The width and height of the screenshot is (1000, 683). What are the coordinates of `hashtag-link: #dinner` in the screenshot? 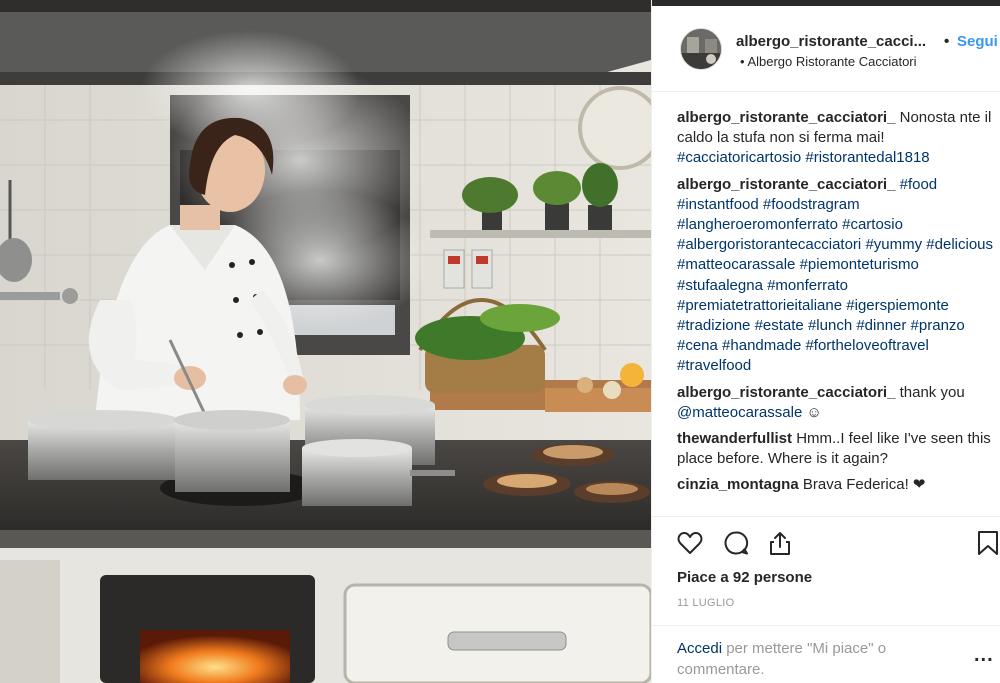 It's located at (881, 325).